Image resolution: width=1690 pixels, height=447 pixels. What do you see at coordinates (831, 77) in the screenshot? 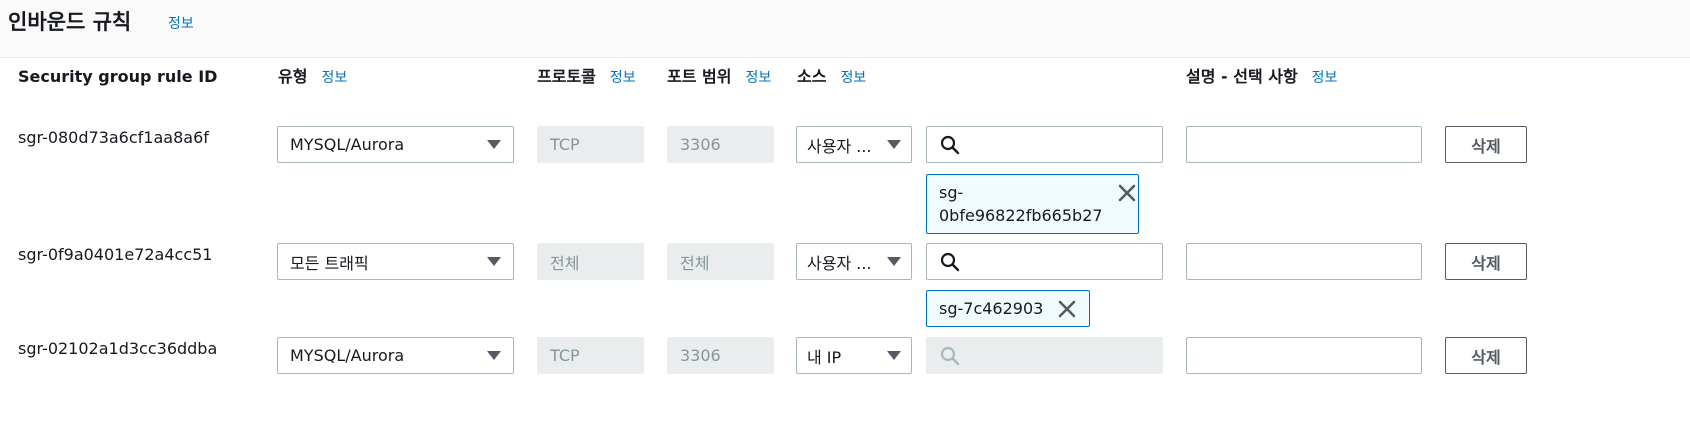
I see `col-header-source: 소스 정보` at bounding box center [831, 77].